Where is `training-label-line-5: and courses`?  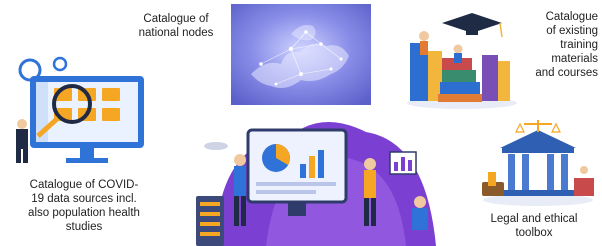
training-label-line-5: and courses is located at coordinates (566, 73).